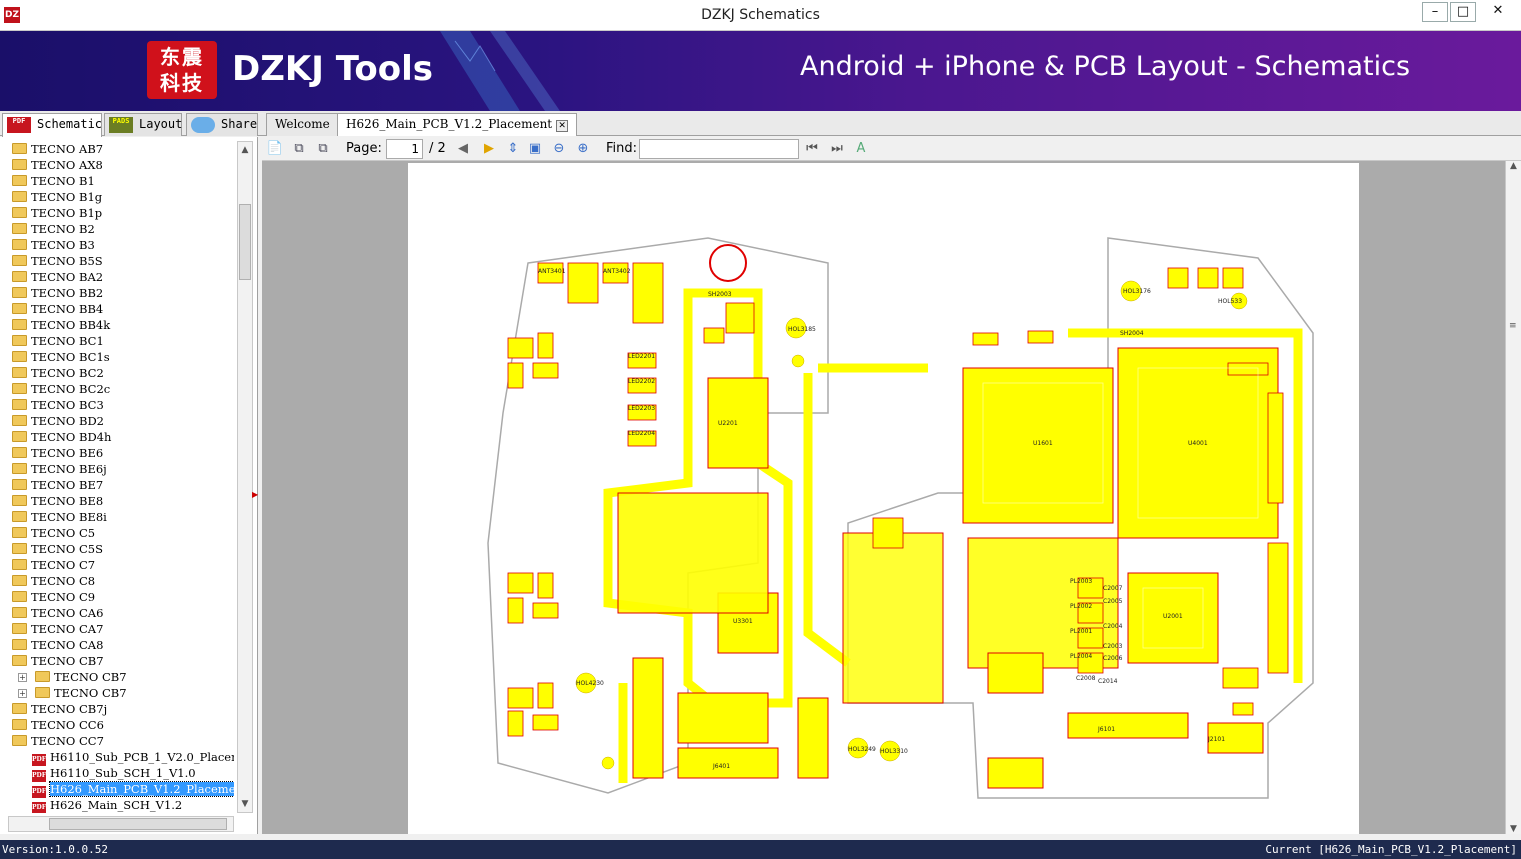 The image size is (1521, 859). What do you see at coordinates (535, 149) in the screenshot?
I see `fit-page-icon: ▣` at bounding box center [535, 149].